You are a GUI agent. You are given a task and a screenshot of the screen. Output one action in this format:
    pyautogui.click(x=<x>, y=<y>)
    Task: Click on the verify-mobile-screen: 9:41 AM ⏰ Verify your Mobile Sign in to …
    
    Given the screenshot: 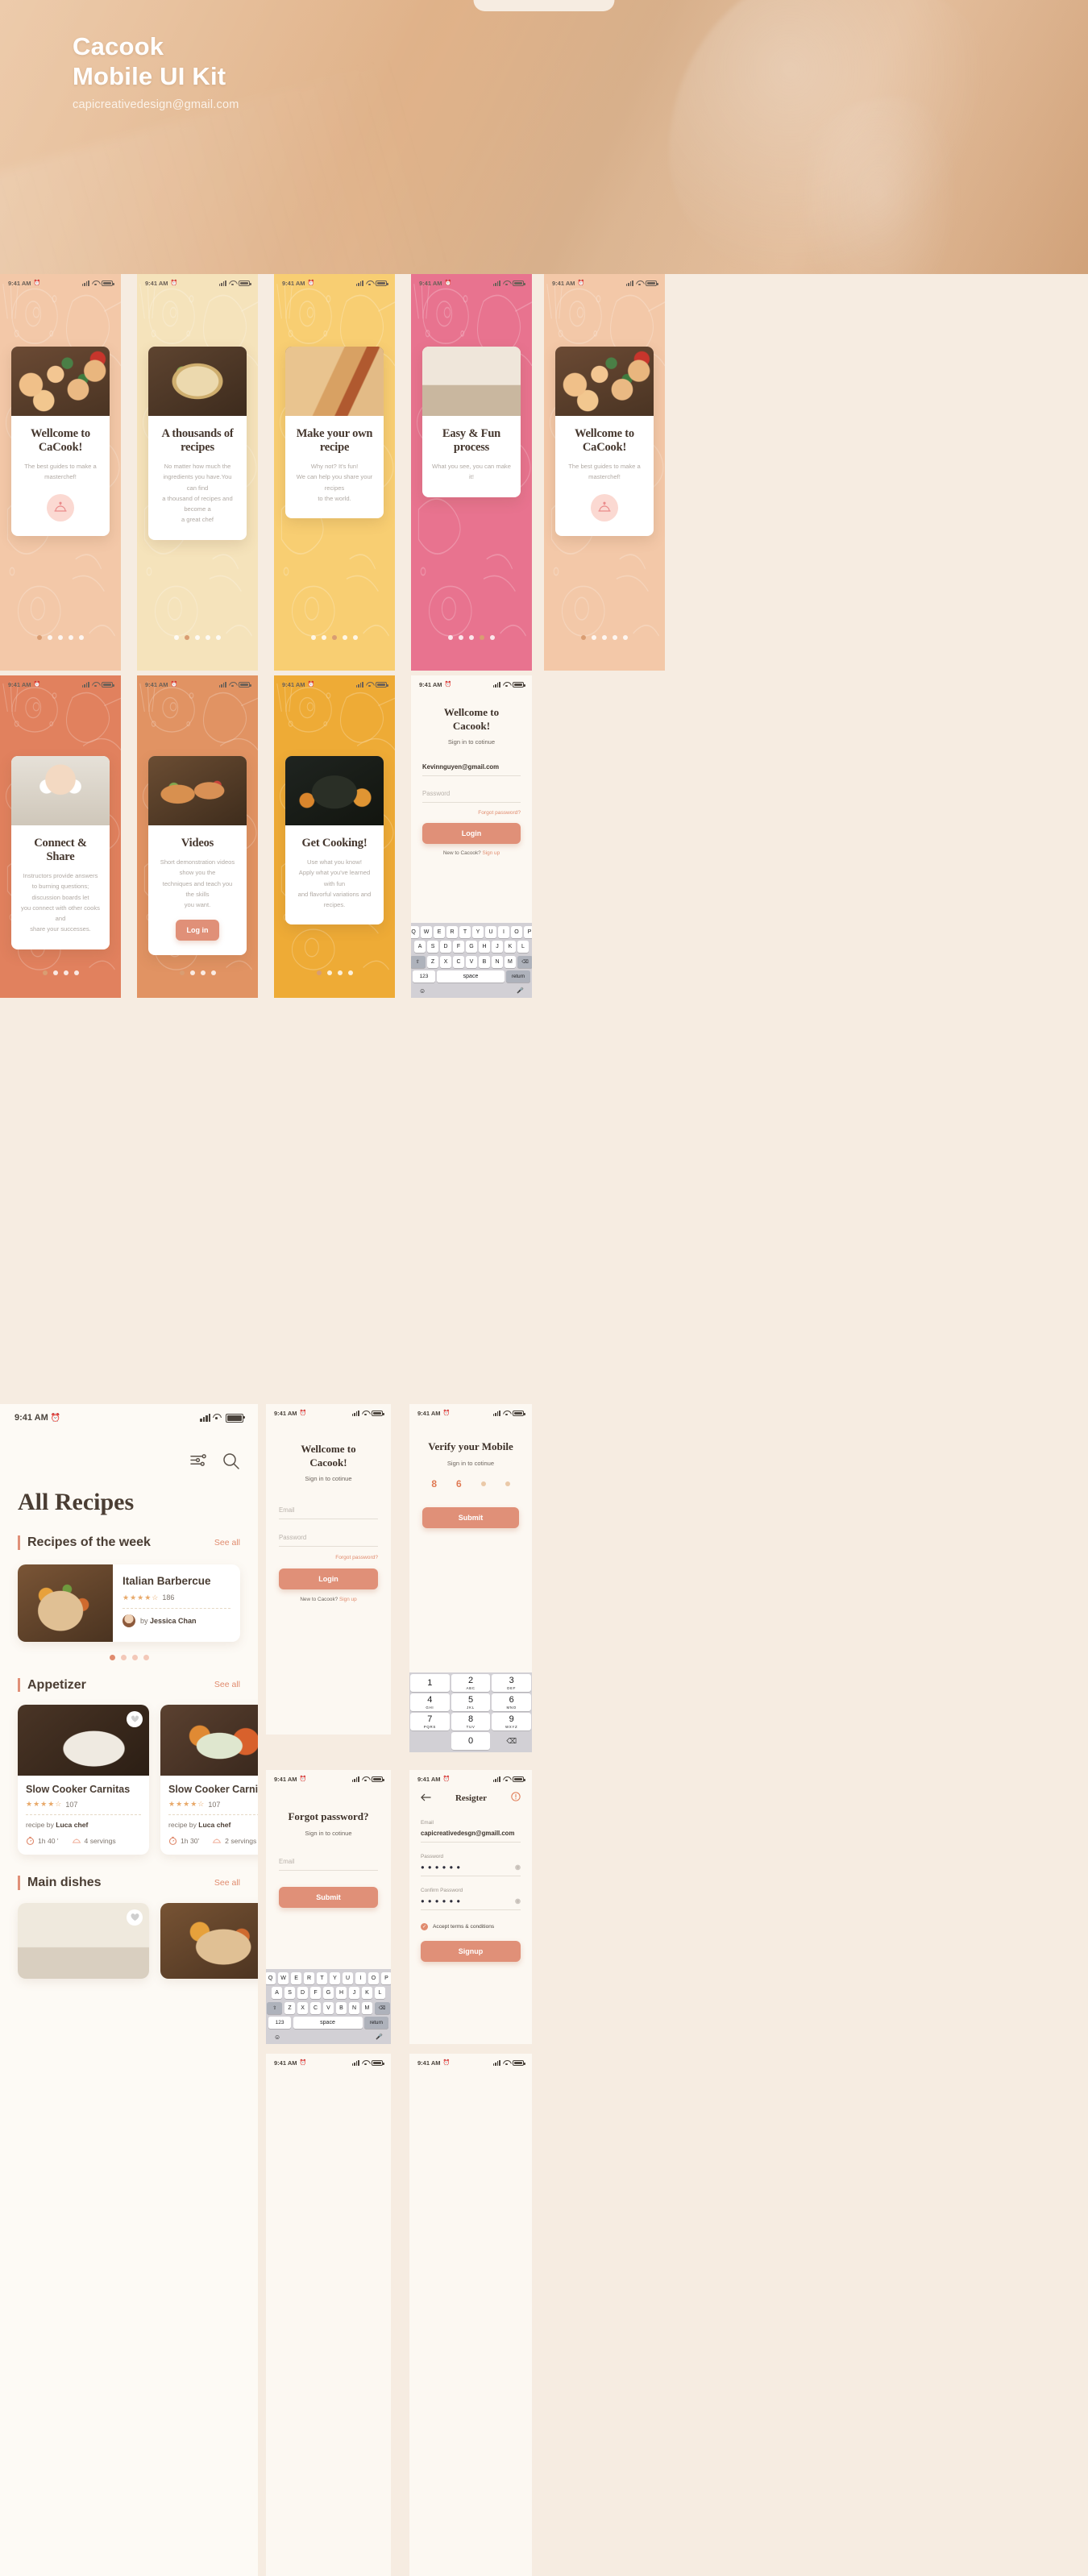 What is the action you would take?
    pyautogui.click(x=470, y=1578)
    